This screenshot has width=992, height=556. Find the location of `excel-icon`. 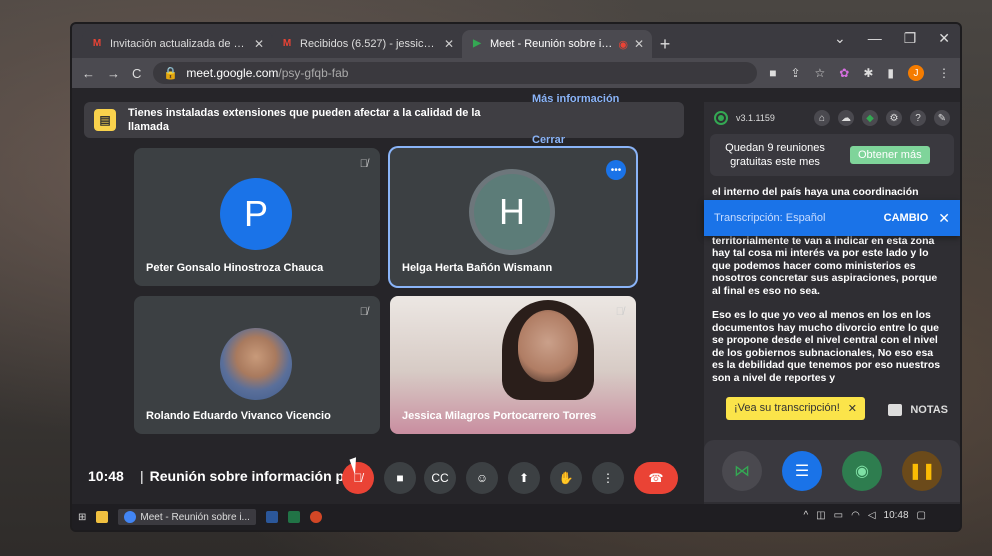

excel-icon is located at coordinates (293, 517).